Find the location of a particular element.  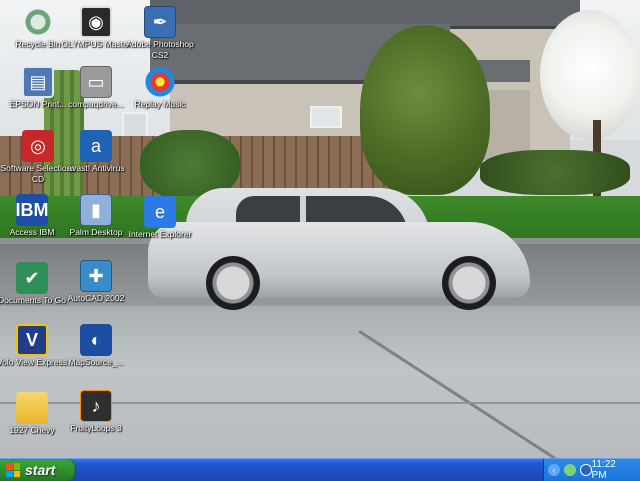

drive-shortcut-icon: ▭ is located at coordinates (96, 82).